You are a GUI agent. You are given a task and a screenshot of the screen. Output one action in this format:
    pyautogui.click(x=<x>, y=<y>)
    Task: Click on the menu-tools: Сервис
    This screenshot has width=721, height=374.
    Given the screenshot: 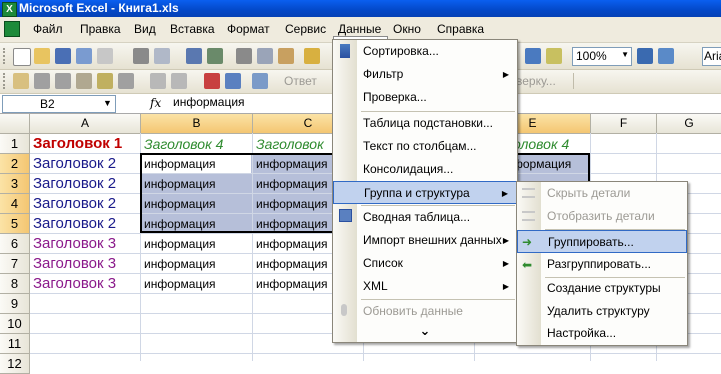 What is the action you would take?
    pyautogui.click(x=305, y=29)
    